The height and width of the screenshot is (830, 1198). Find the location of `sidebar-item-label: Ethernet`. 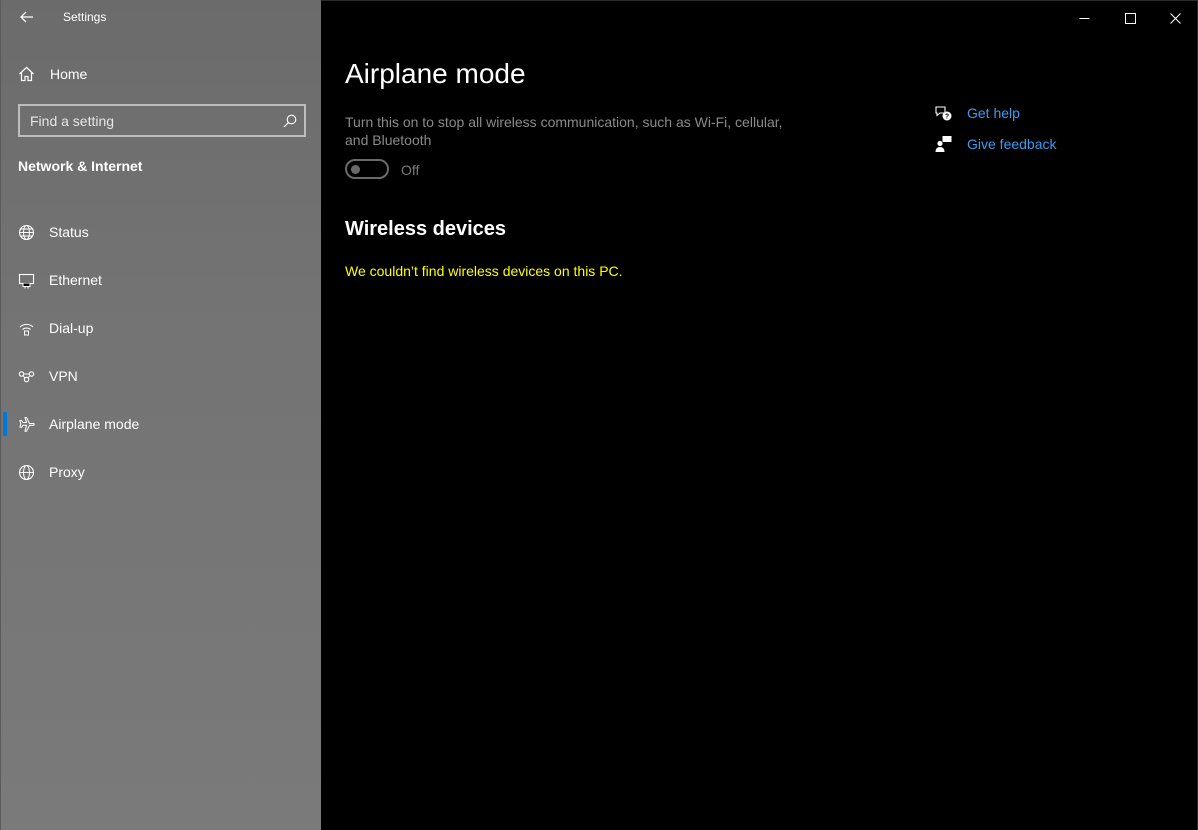

sidebar-item-label: Ethernet is located at coordinates (75, 280).